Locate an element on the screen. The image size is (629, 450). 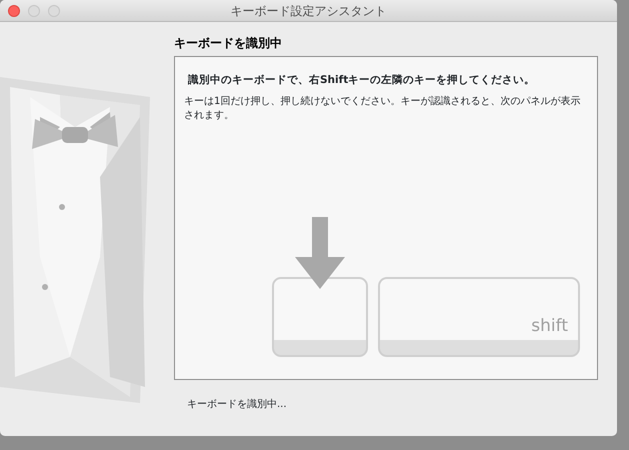
close-button is located at coordinates (14, 11).